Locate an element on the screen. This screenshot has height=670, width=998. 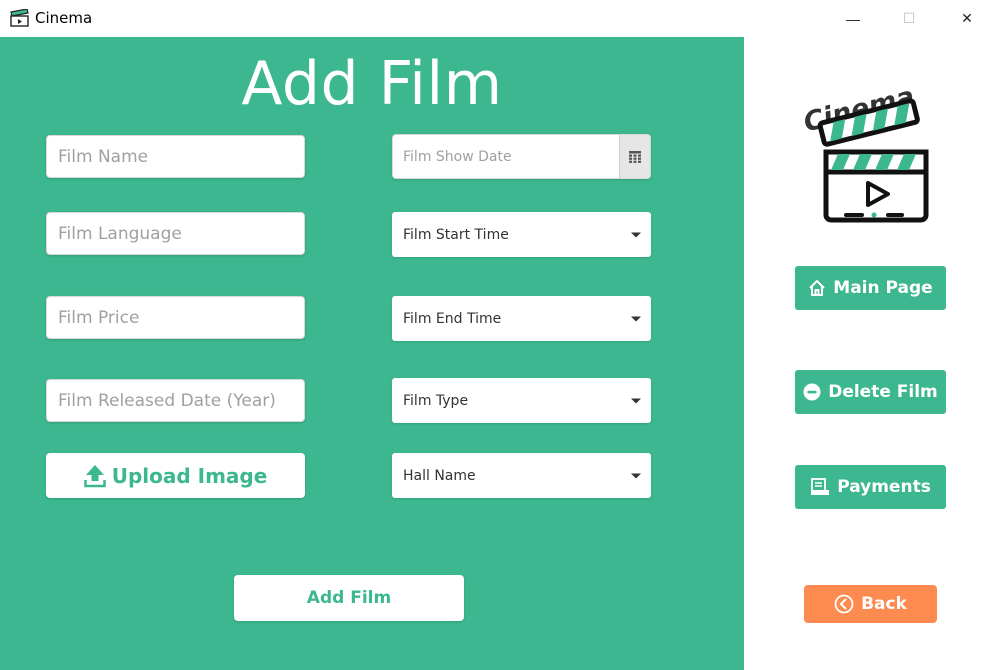
film-name-field is located at coordinates (175, 156).